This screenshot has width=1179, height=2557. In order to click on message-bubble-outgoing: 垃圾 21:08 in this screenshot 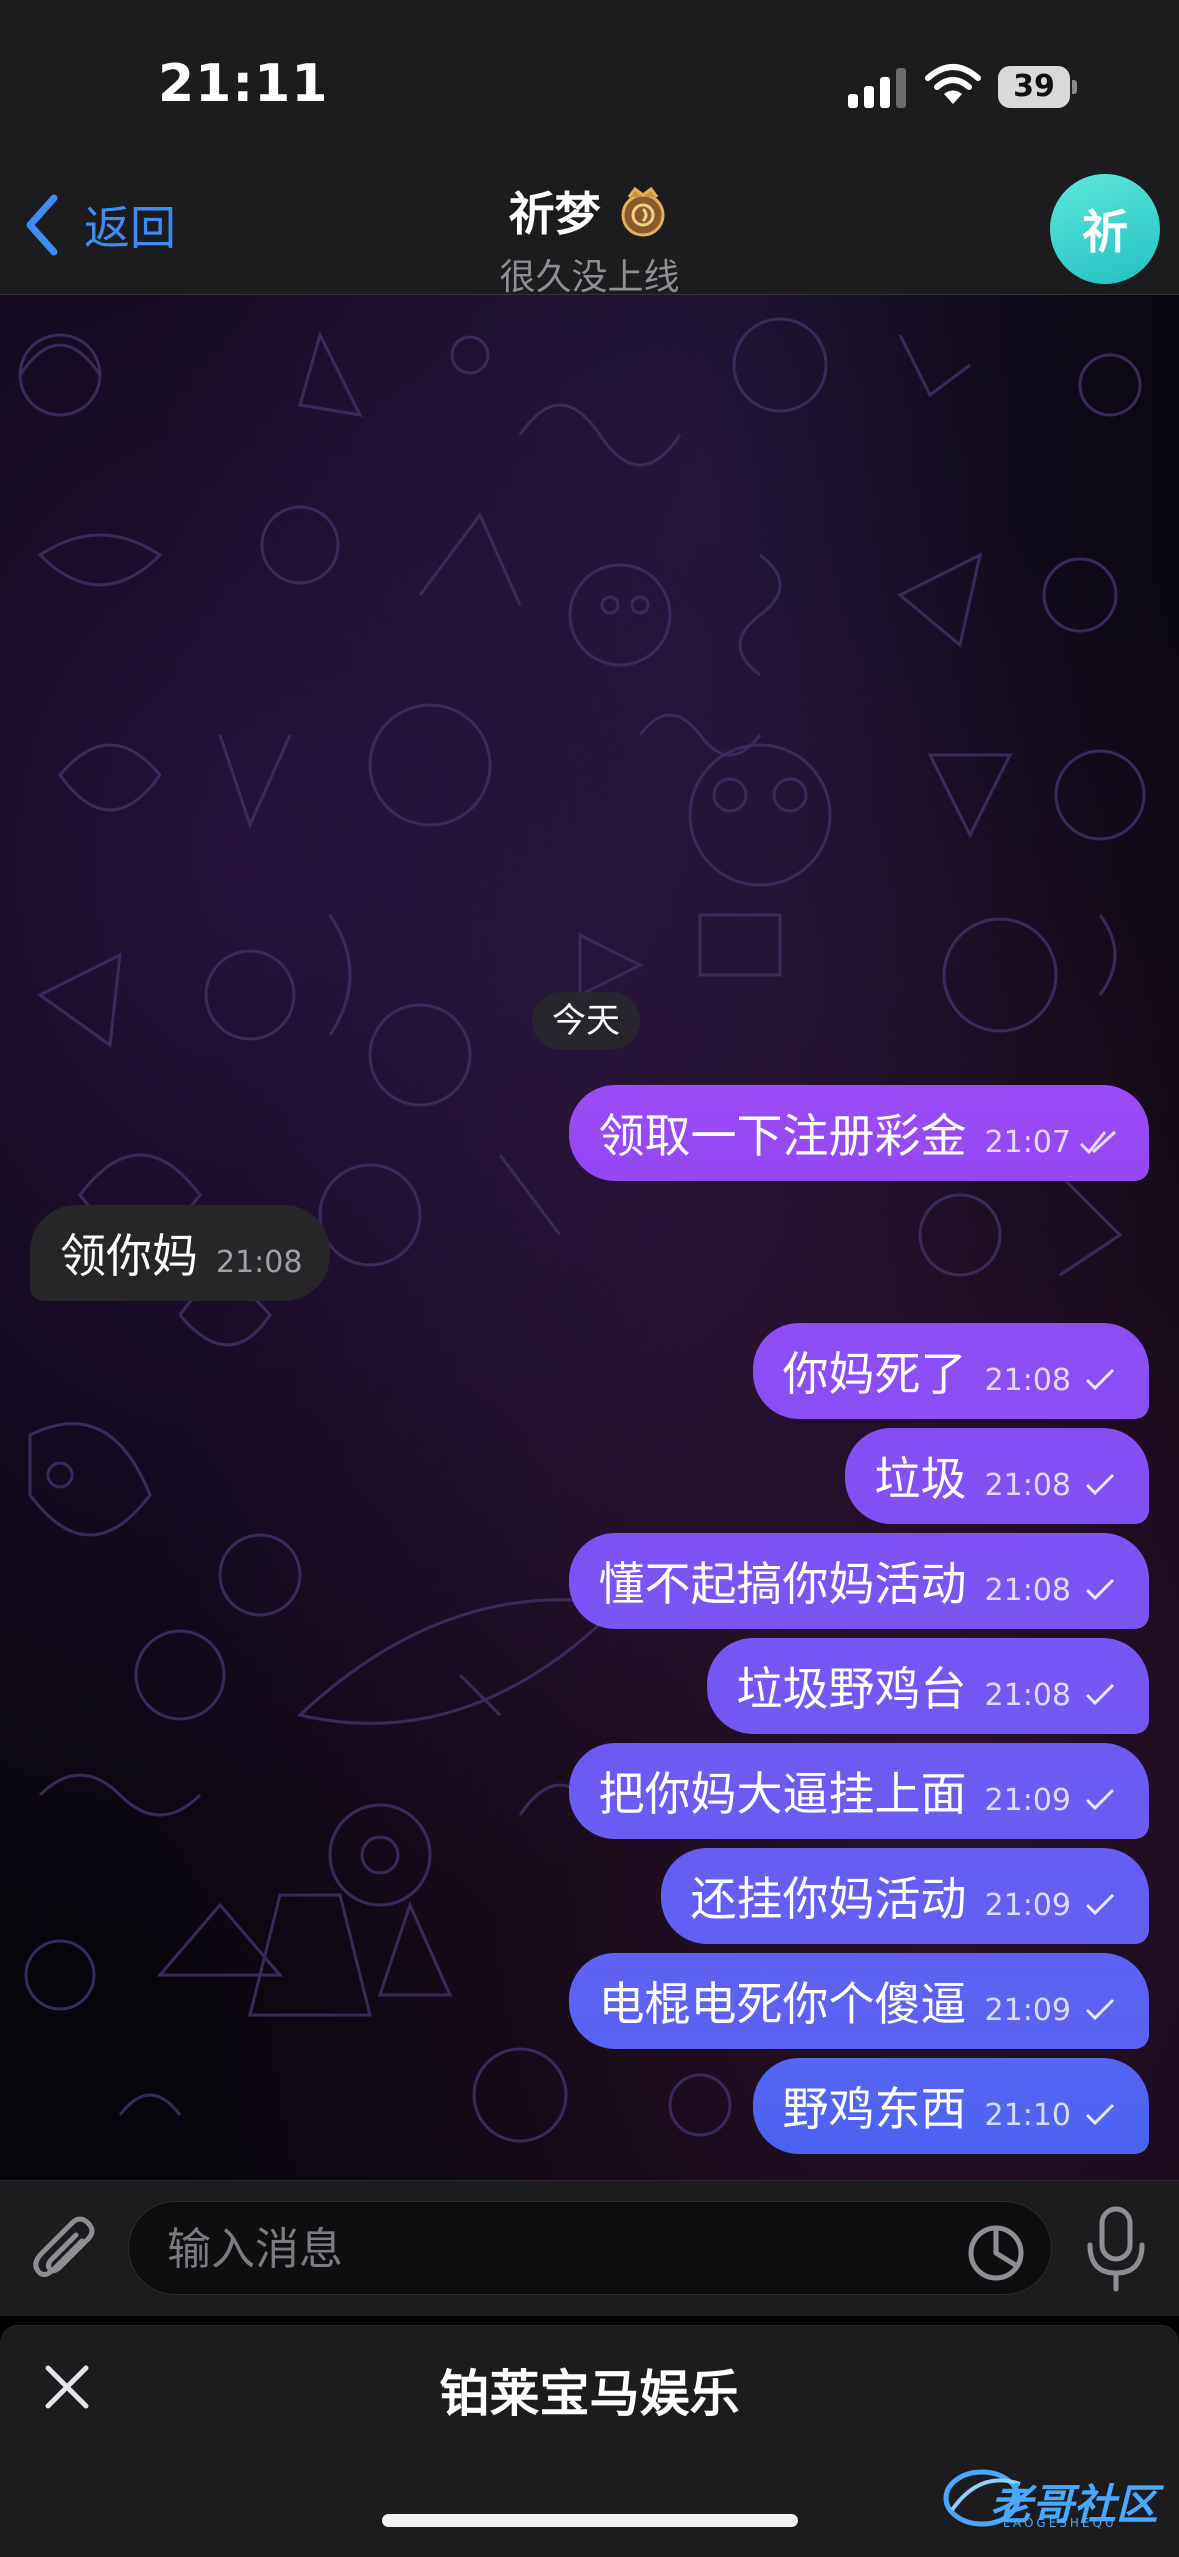, I will do `click(996, 1476)`.